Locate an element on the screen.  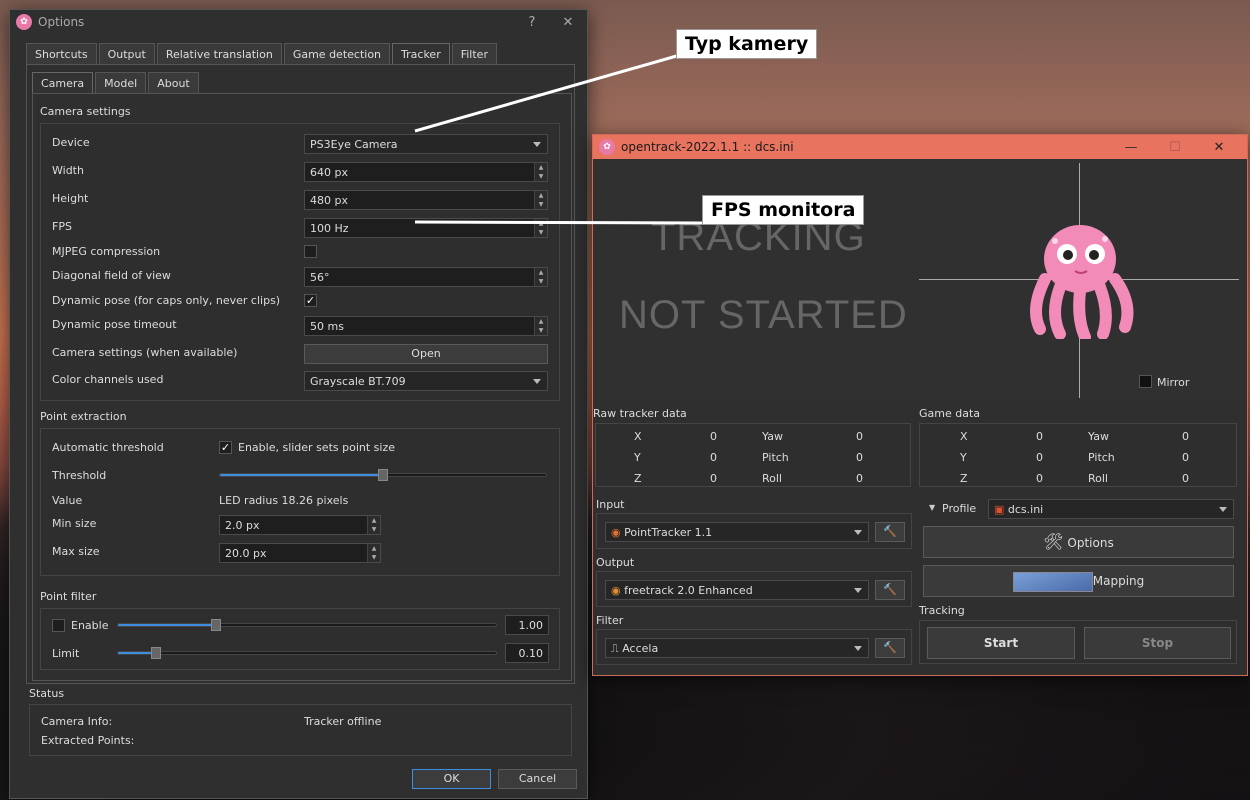
point-filter-enable-checkbox is located at coordinates (58, 625).